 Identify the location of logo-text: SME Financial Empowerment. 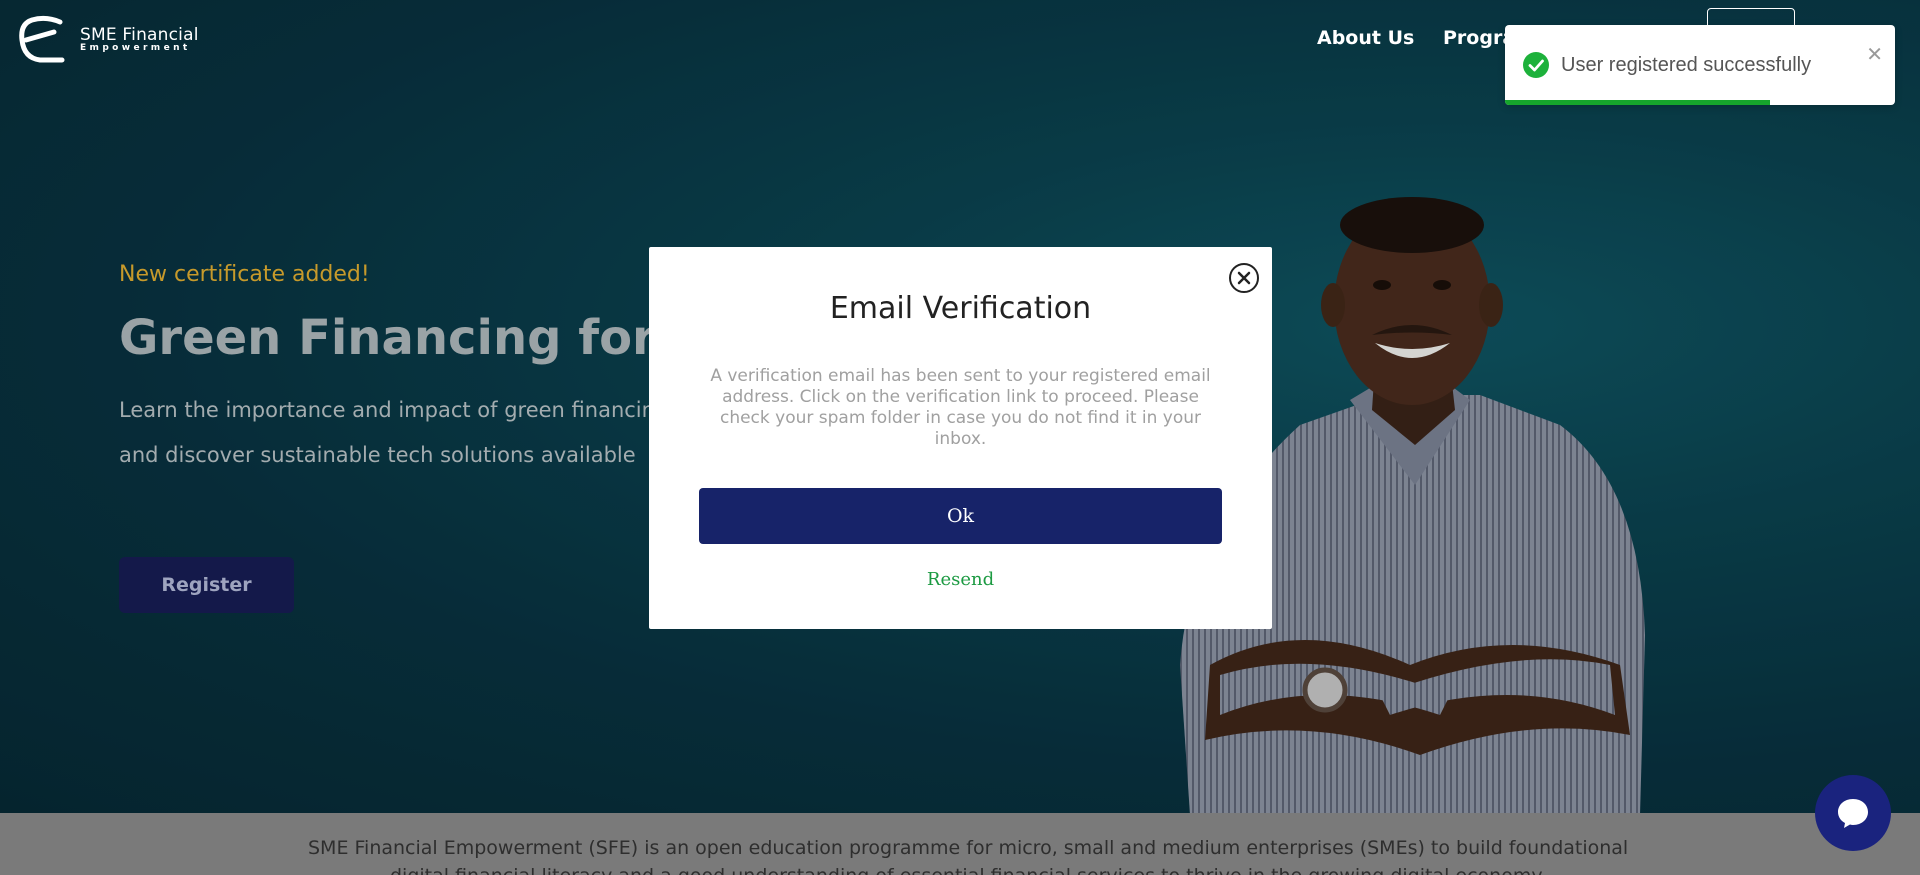
(139, 40).